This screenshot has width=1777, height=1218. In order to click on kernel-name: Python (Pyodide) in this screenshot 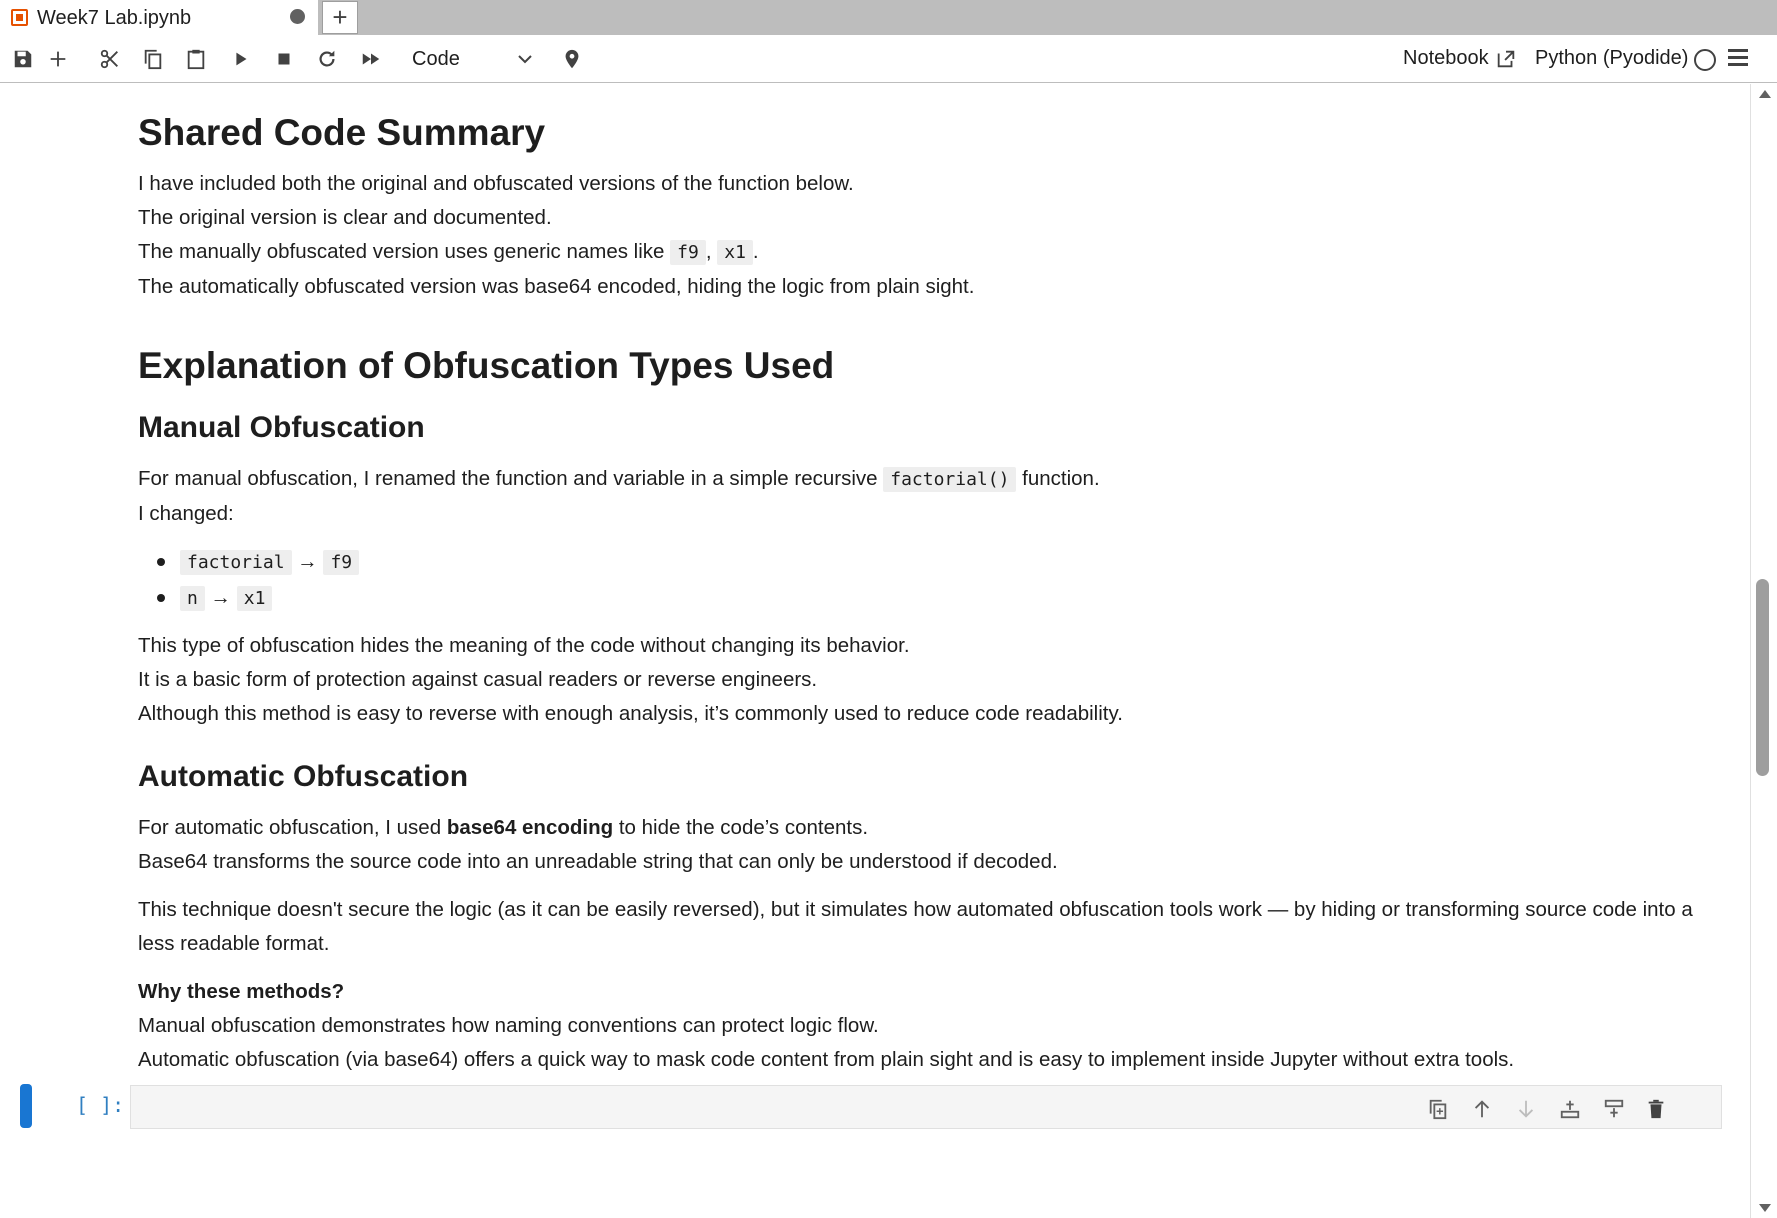, I will do `click(1611, 58)`.